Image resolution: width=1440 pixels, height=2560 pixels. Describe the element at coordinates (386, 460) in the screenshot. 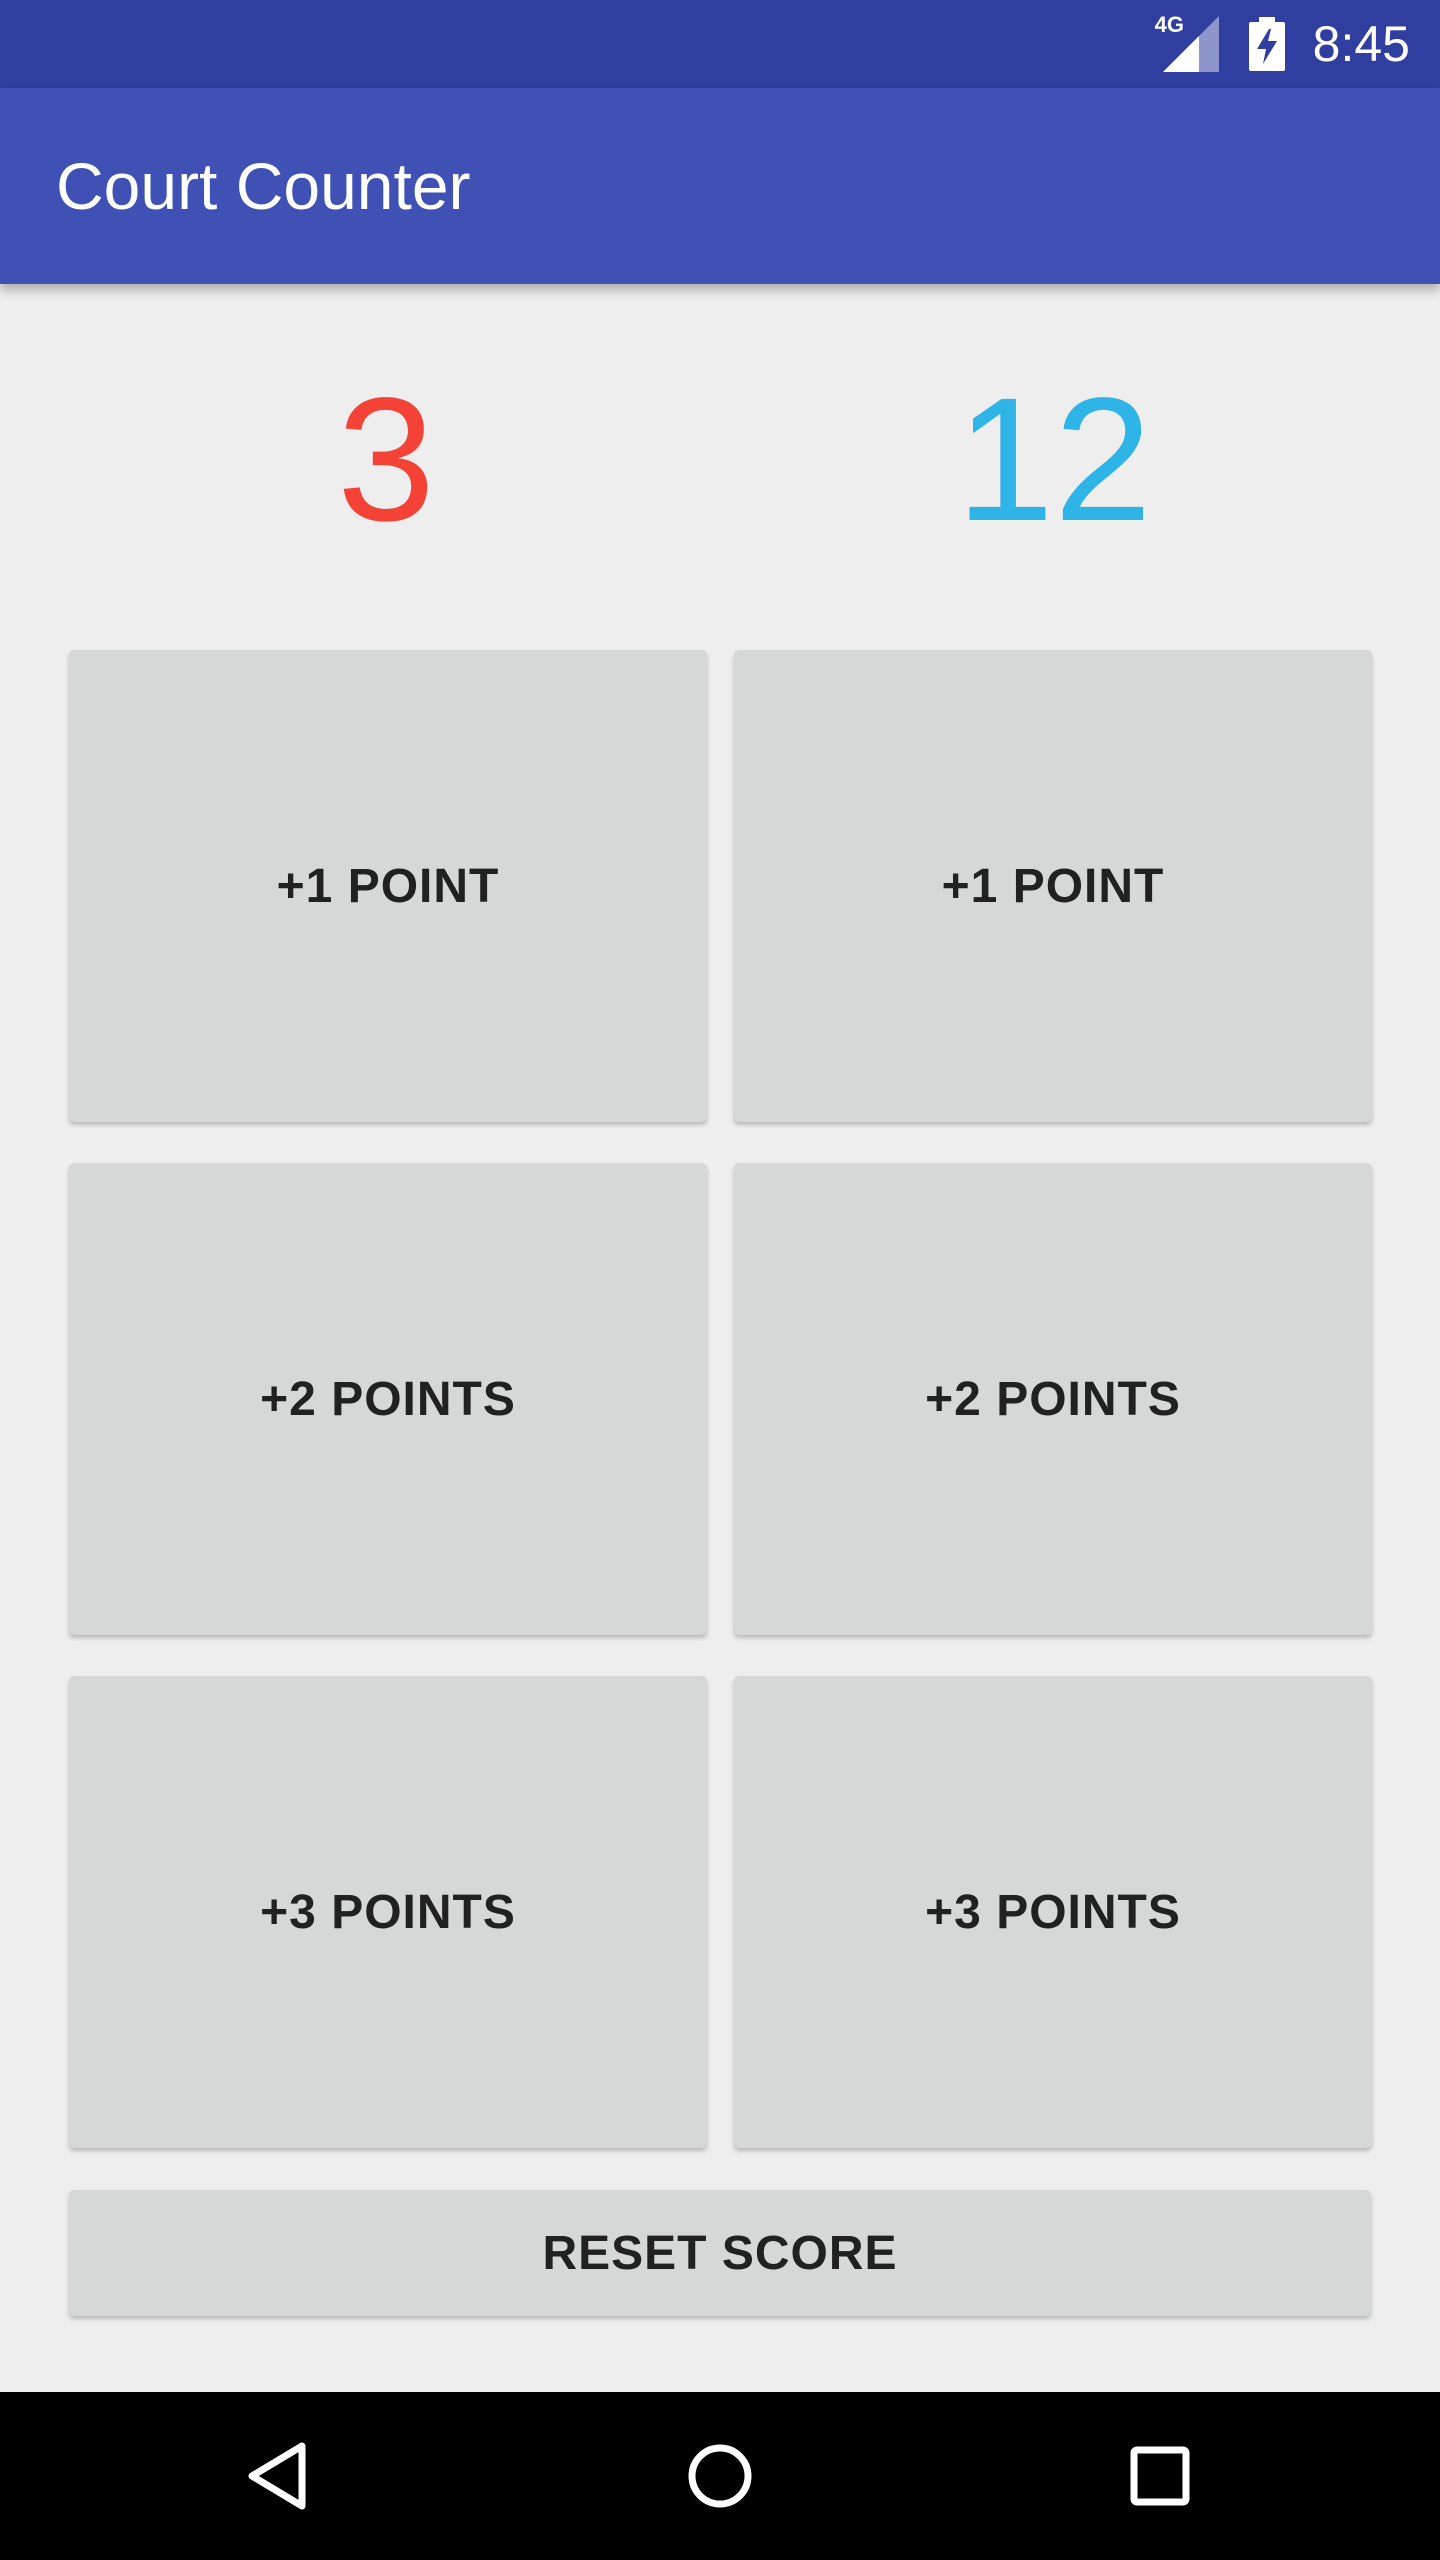

I see `team-a-score: 3` at that location.